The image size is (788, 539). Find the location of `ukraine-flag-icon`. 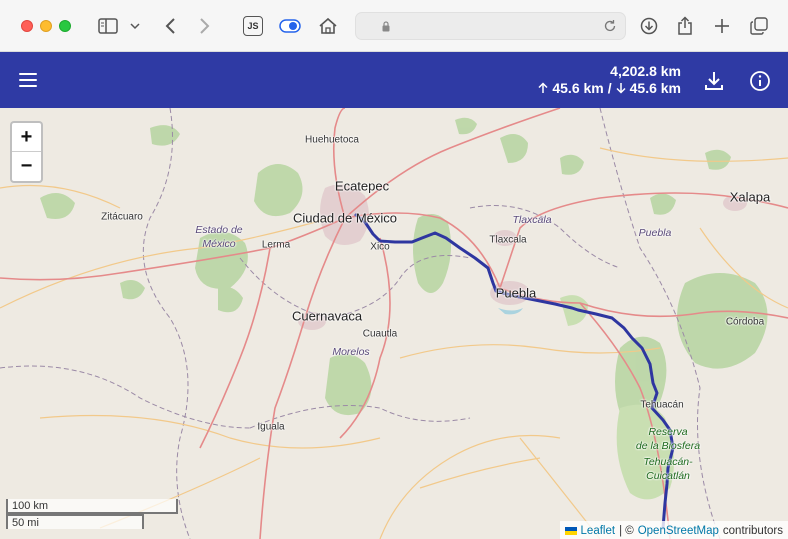

ukraine-flag-icon is located at coordinates (570, 531).